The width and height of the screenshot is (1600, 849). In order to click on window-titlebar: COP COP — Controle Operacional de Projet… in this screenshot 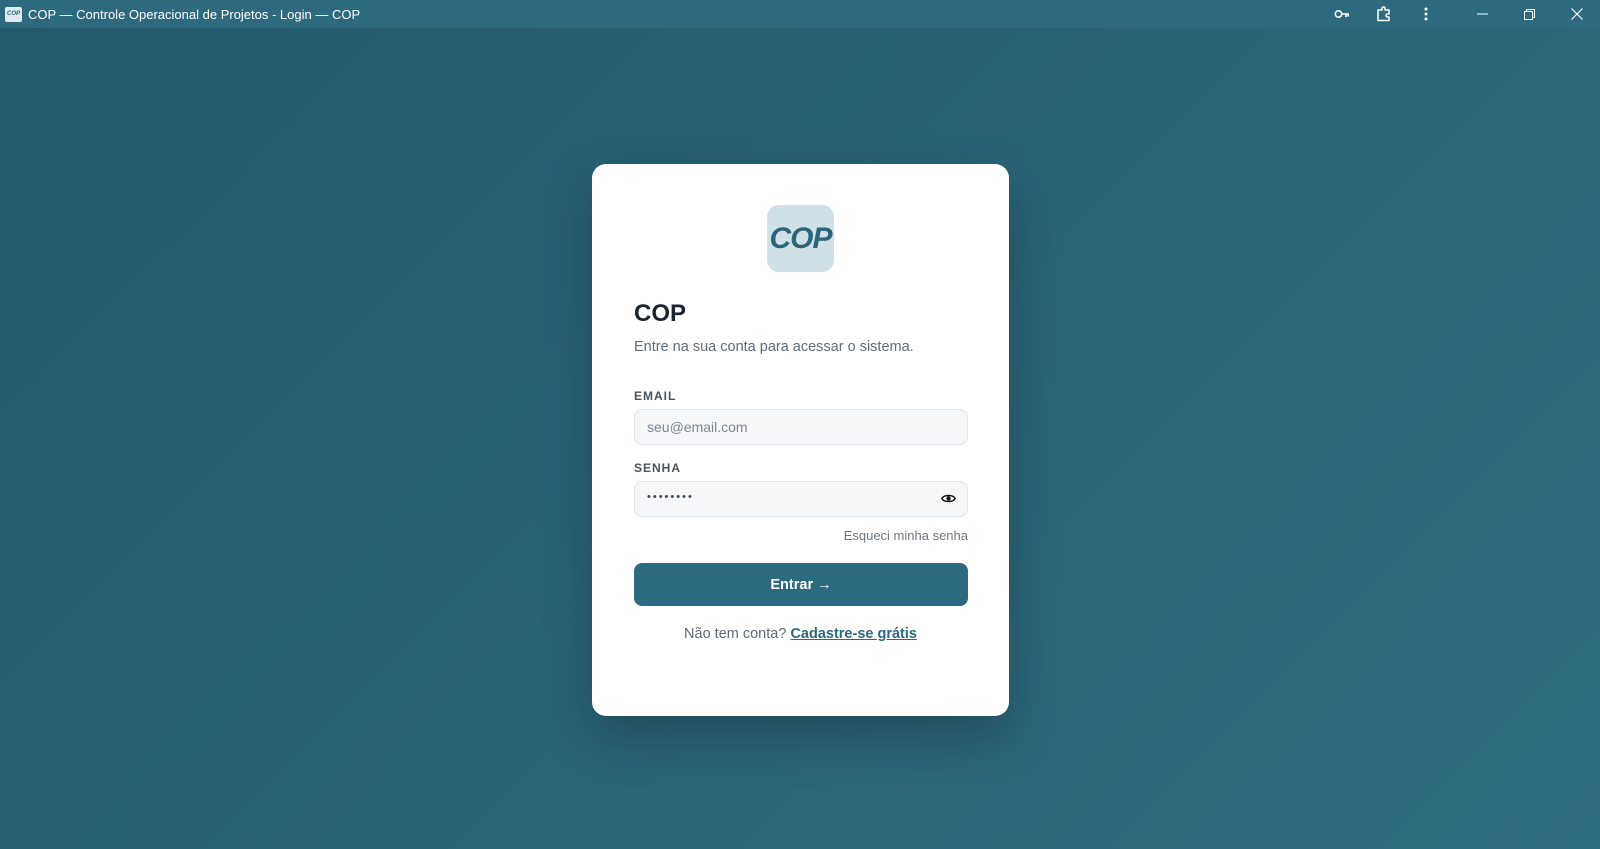, I will do `click(800, 14)`.